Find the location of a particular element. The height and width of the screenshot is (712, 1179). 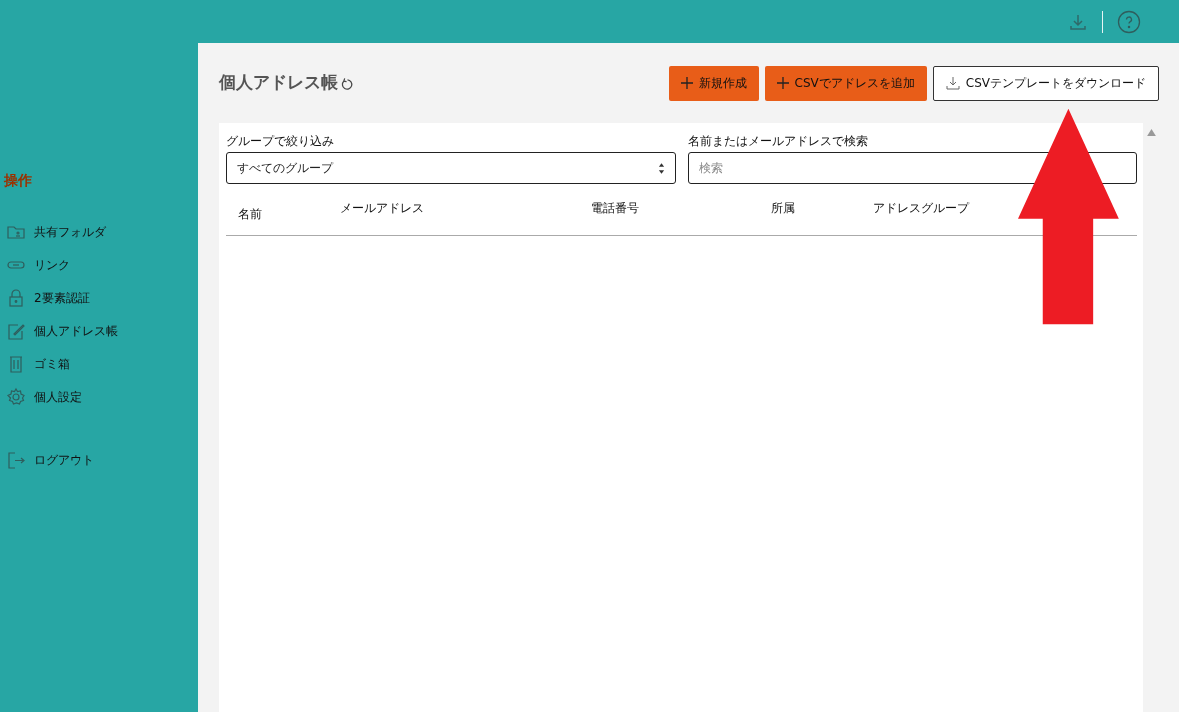

group-select: すべてのグループ is located at coordinates (451, 168).